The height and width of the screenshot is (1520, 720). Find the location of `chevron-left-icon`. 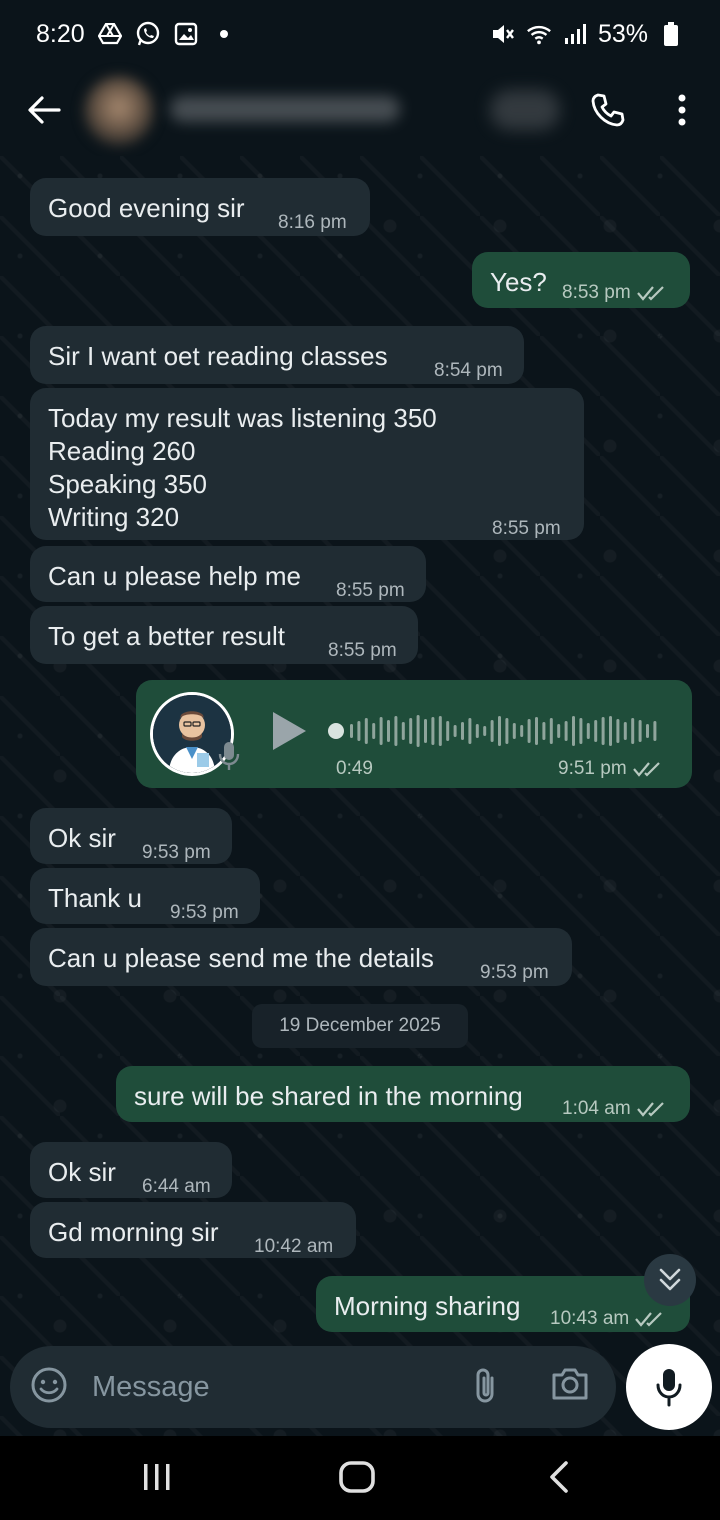

chevron-left-icon is located at coordinates (559, 1477).